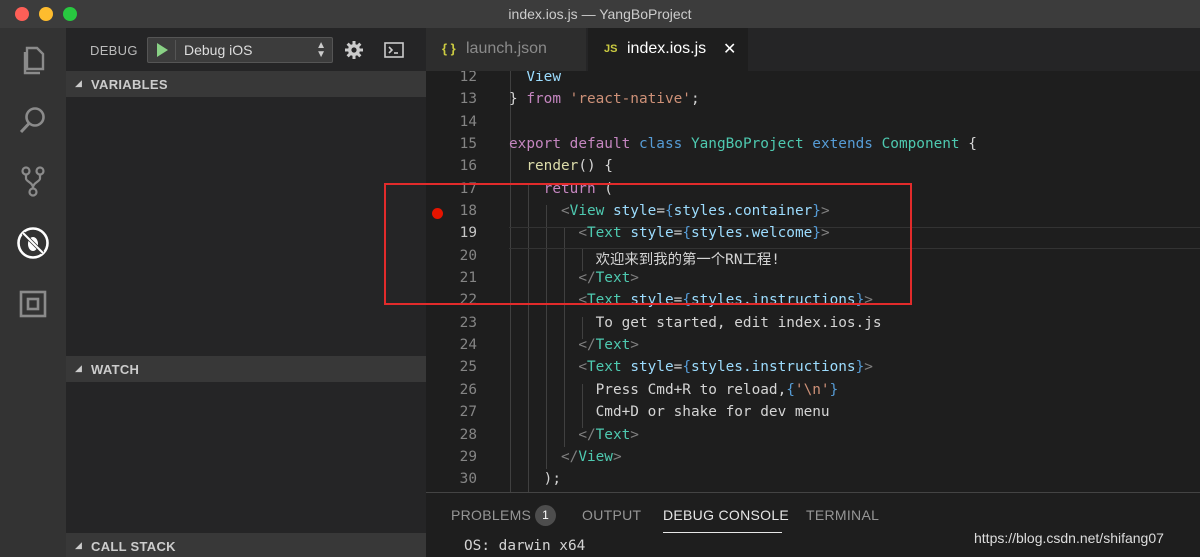  I want to click on debug-toolbar: DEBUG Debug iOS ▲ ▼, so click(246, 50).